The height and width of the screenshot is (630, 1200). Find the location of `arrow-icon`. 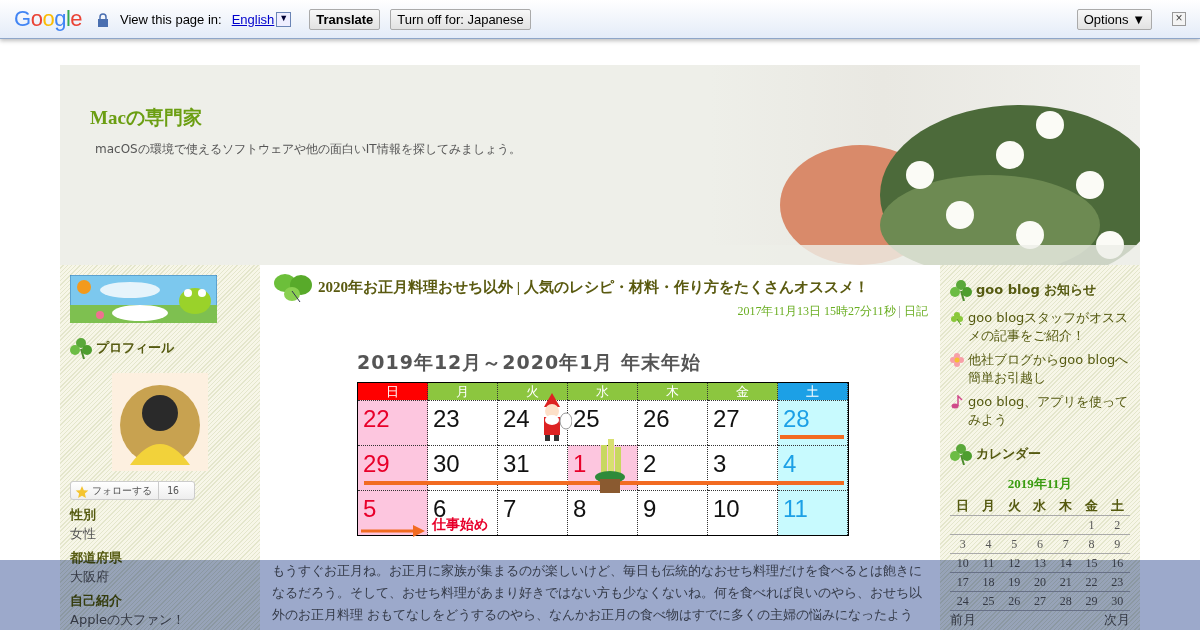

arrow-icon is located at coordinates (393, 531).